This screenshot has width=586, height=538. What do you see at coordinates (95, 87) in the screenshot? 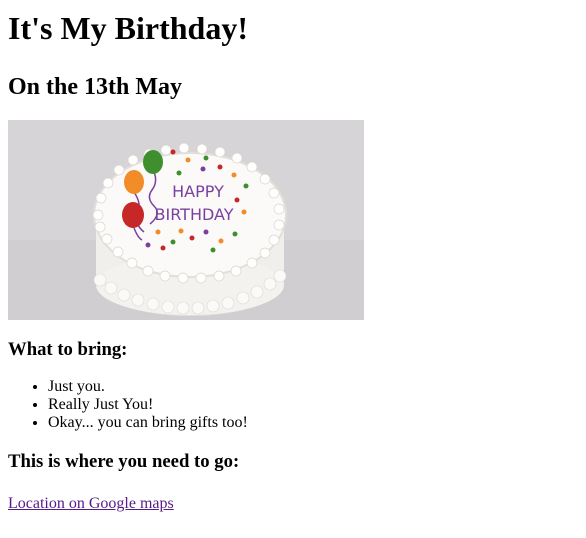
I see `event-date: On the 13th May` at bounding box center [95, 87].